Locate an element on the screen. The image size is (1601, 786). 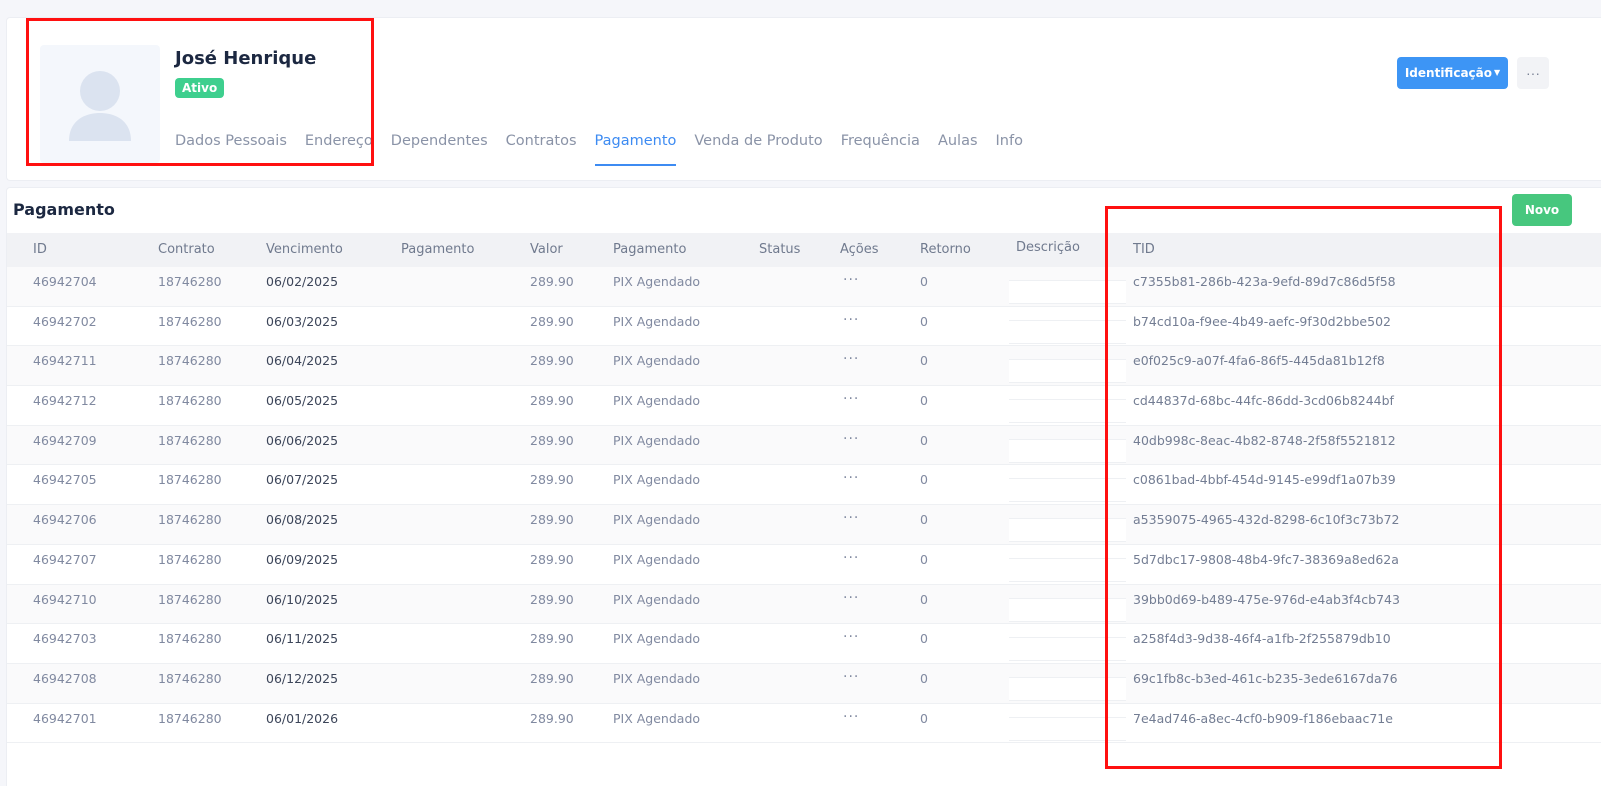
cell-vencimento: 06/11/2025 is located at coordinates (302, 639).